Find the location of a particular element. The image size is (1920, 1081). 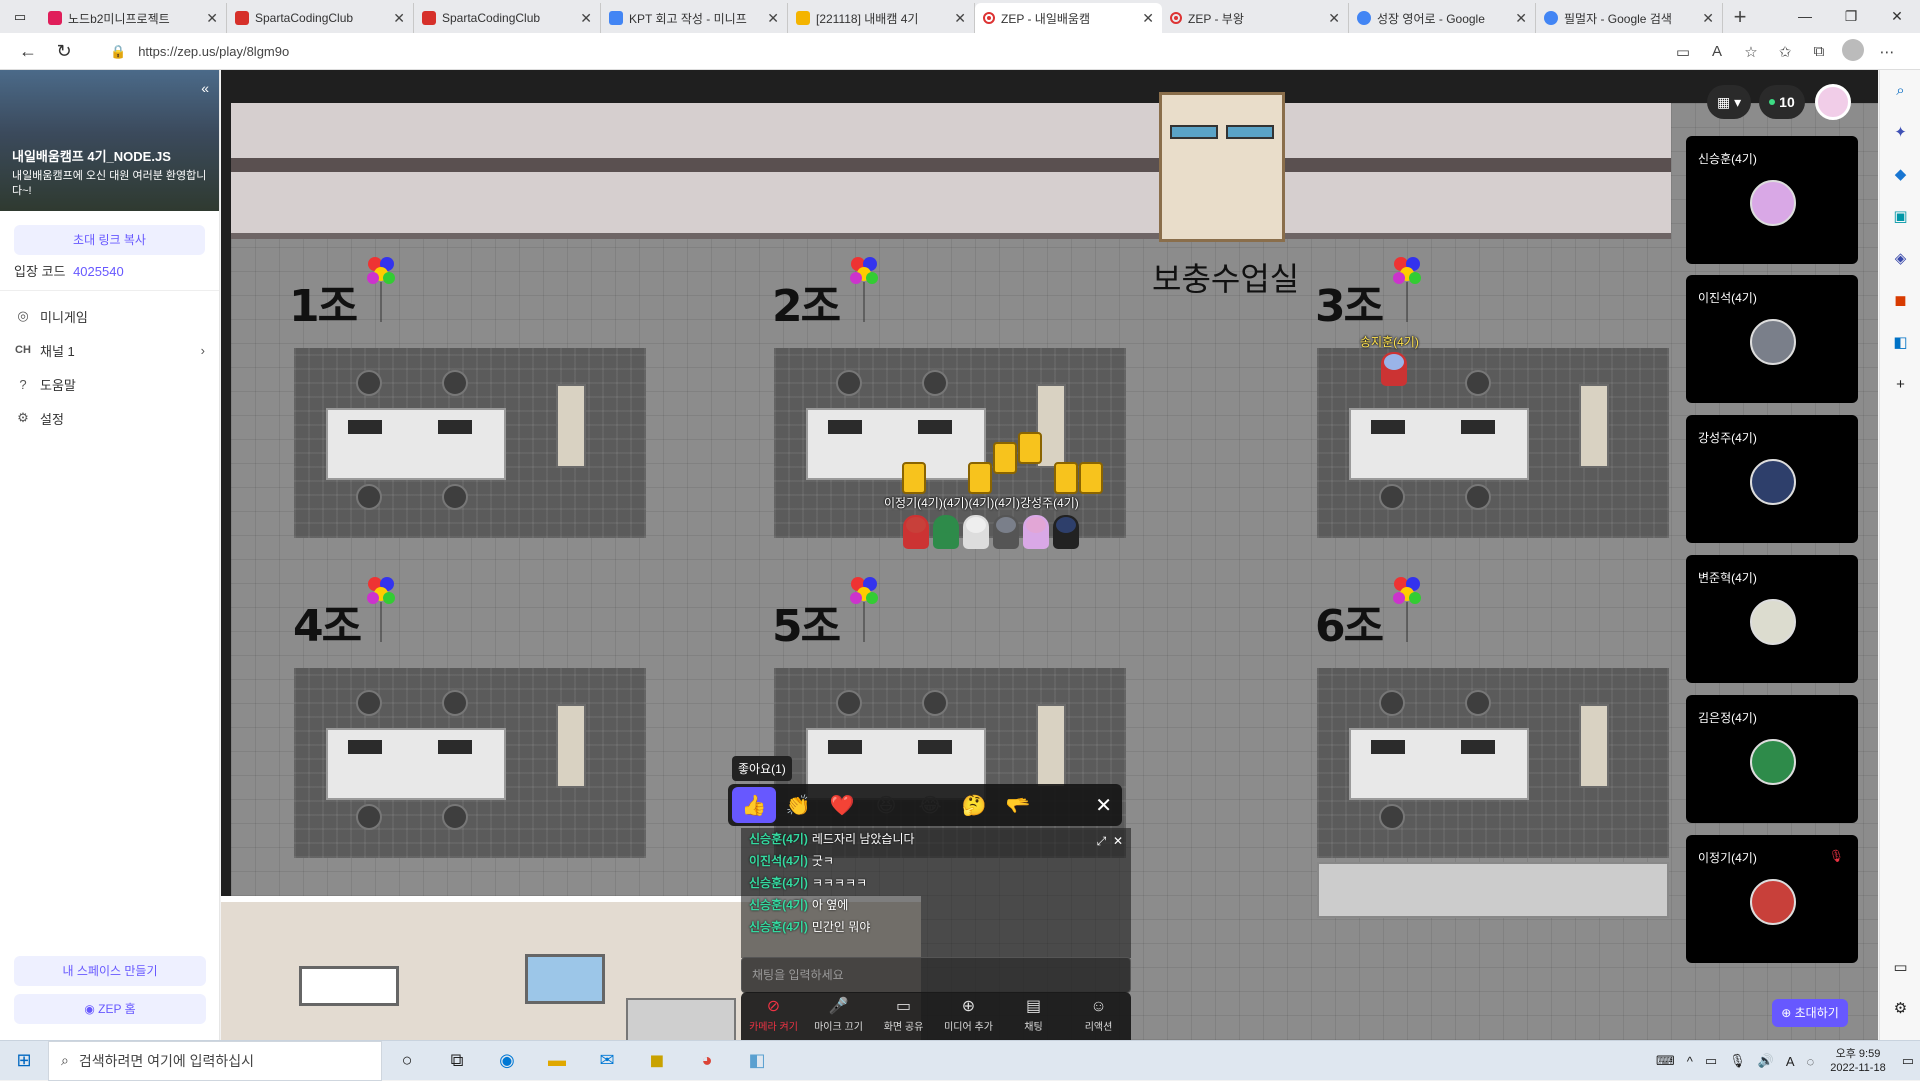

tab-1: 노드b2미니프로젝트 ✕ is located at coordinates (133, 18).